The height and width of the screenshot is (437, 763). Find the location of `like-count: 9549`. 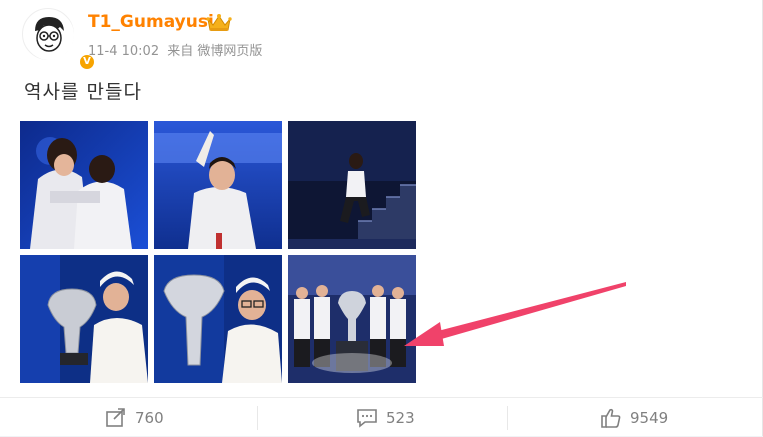

like-count: 9549 is located at coordinates (649, 417).